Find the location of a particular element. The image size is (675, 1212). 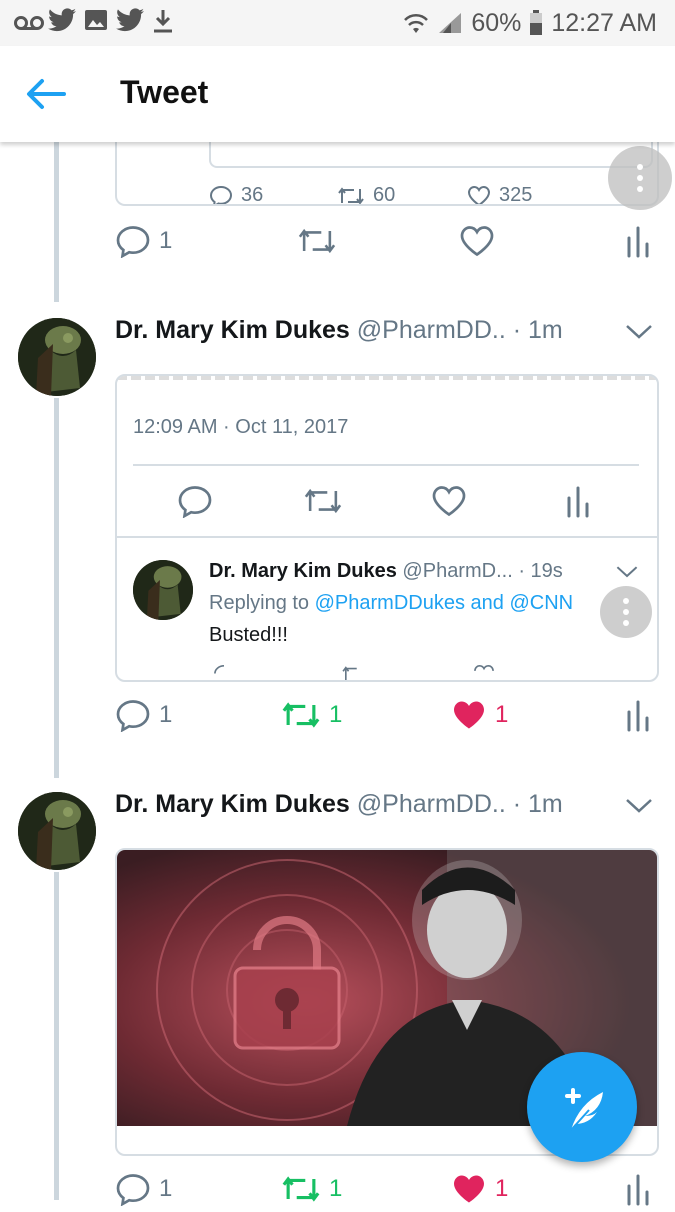

like-count: 325 is located at coordinates (516, 195).